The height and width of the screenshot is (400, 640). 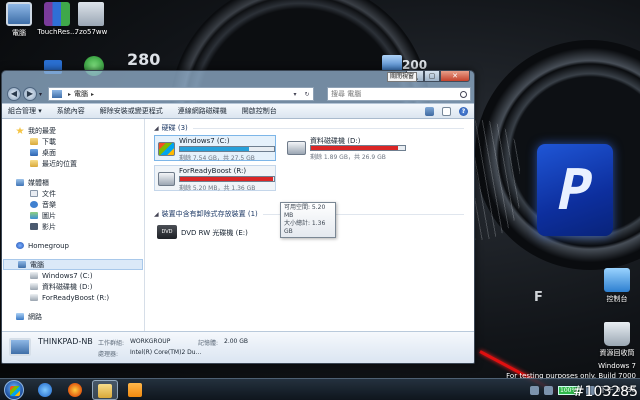 I want to click on refresh-icon: ↻, so click(x=307, y=94).